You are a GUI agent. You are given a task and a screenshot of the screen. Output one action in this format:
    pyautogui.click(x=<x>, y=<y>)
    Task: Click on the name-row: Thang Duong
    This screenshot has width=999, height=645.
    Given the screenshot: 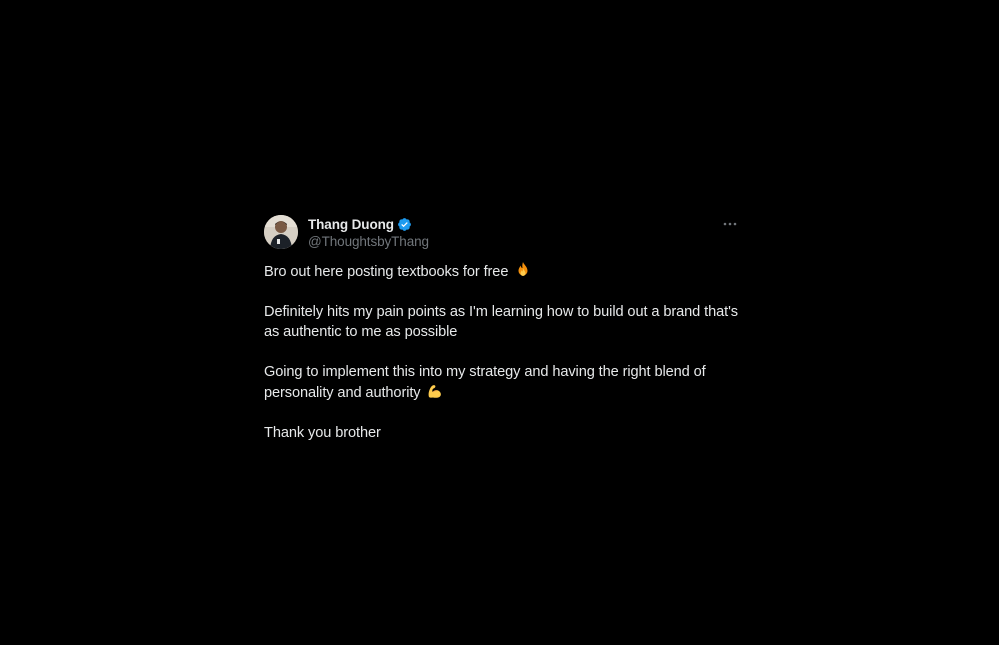 What is the action you would take?
    pyautogui.click(x=368, y=224)
    